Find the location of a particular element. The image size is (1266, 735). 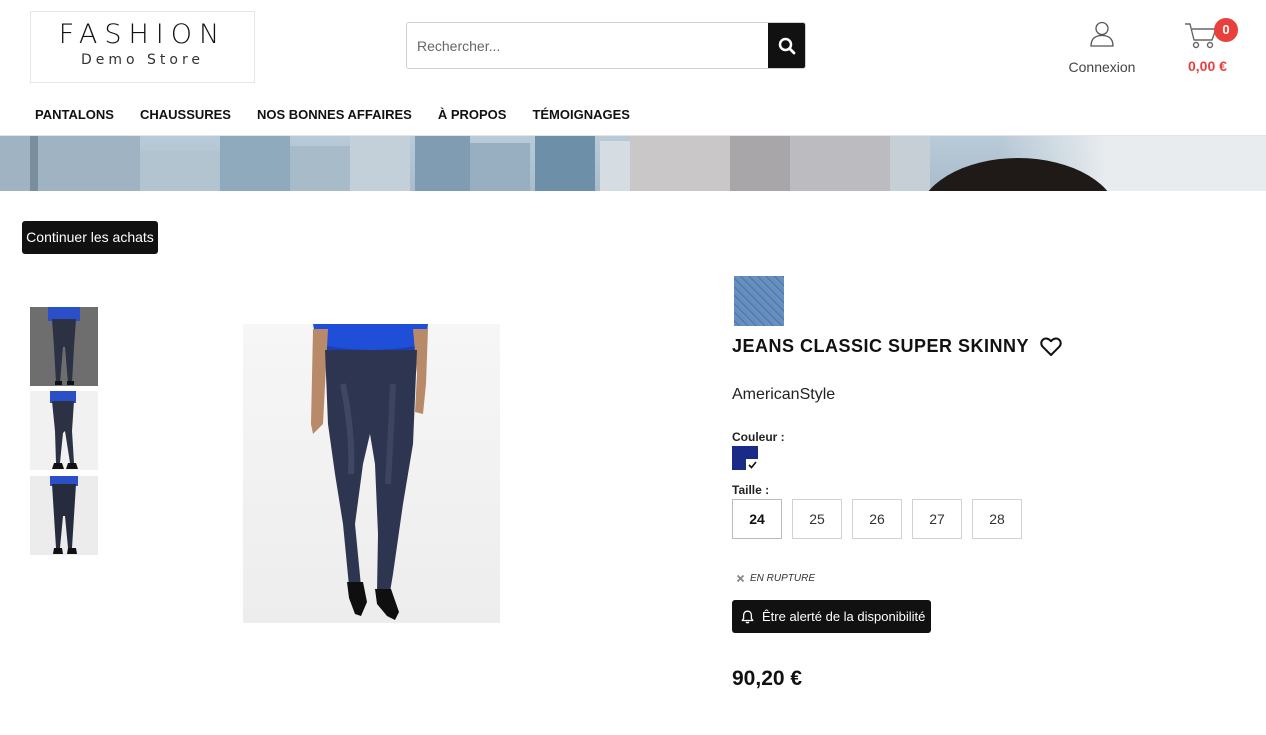

product-brand: AmericanStyle is located at coordinates (784, 394).